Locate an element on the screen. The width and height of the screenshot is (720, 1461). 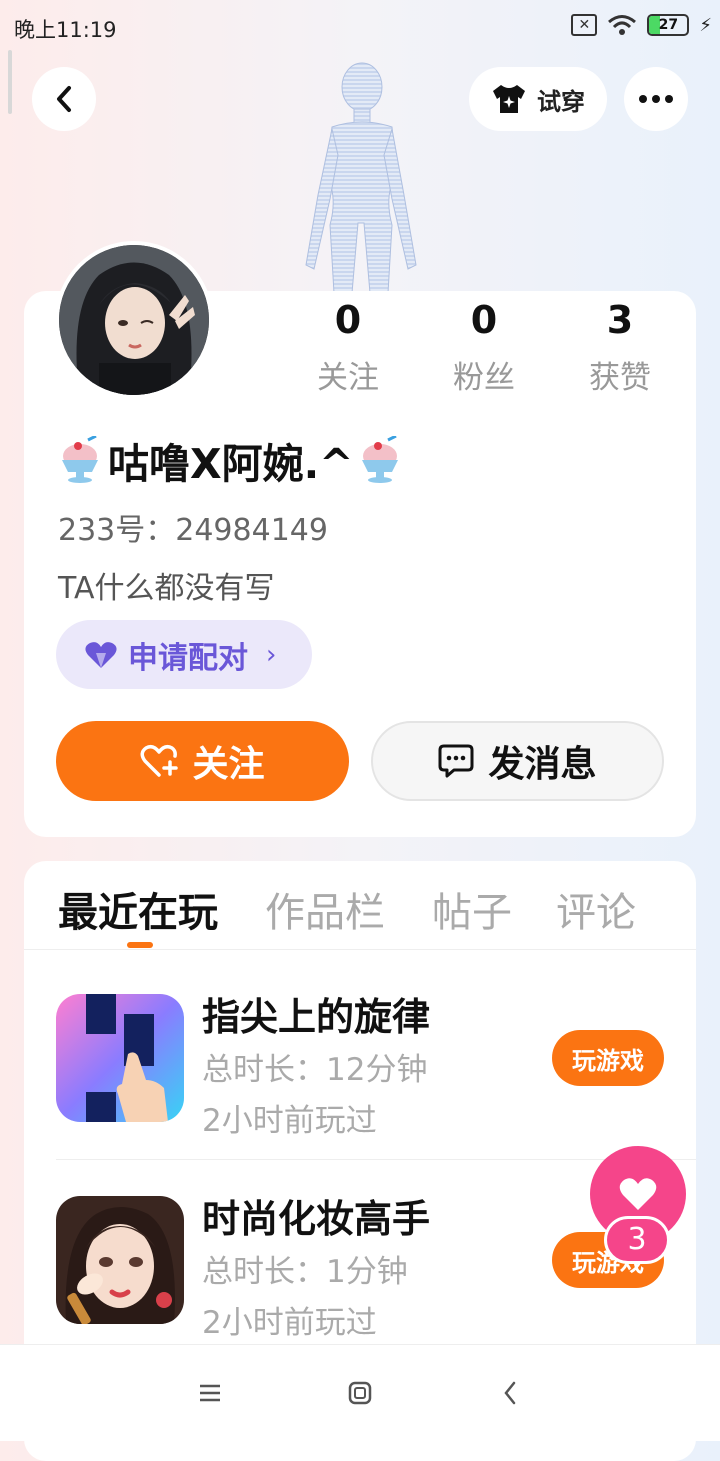
back-button is located at coordinates (64, 99).